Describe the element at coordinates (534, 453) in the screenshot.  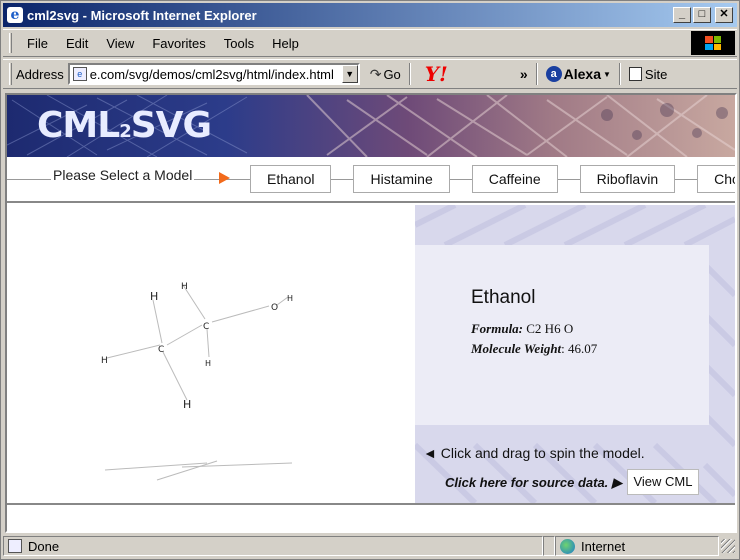
I see `spin-hint: ◄ Click and drag to spin the model.` at that location.